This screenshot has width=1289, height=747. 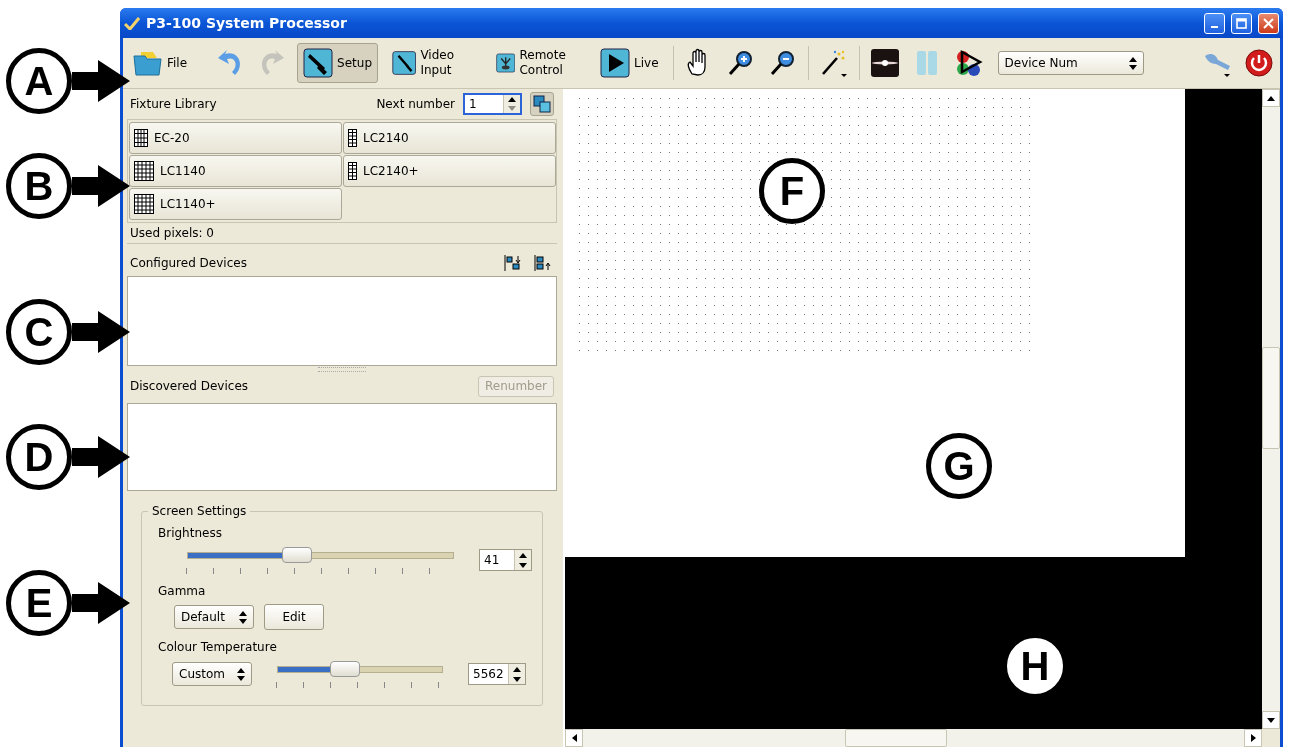 What do you see at coordinates (342, 369) in the screenshot?
I see `splitter-handle` at bounding box center [342, 369].